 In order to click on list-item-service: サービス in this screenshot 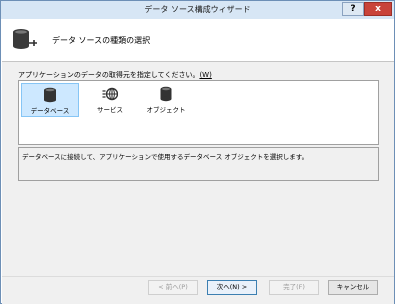, I will do `click(110, 100)`.